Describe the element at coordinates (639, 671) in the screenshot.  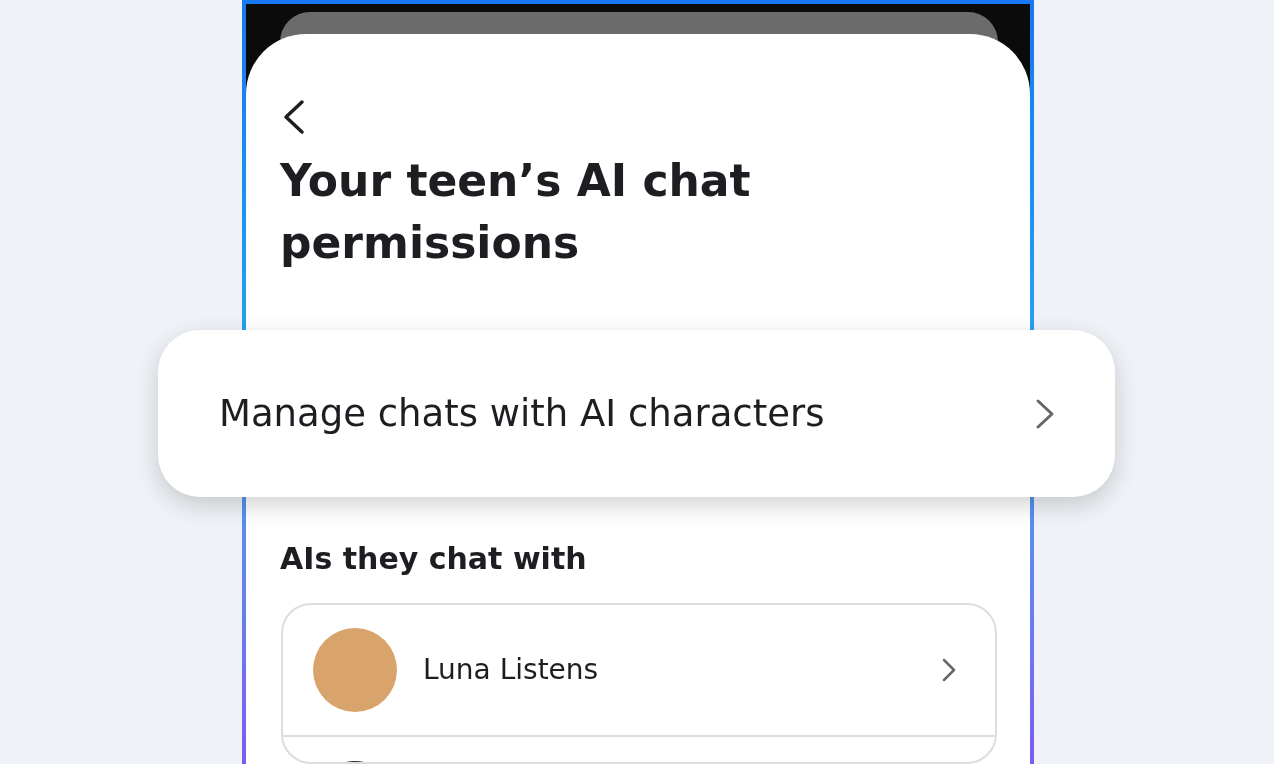
I see `ai-character-row: Luna Listens` at that location.